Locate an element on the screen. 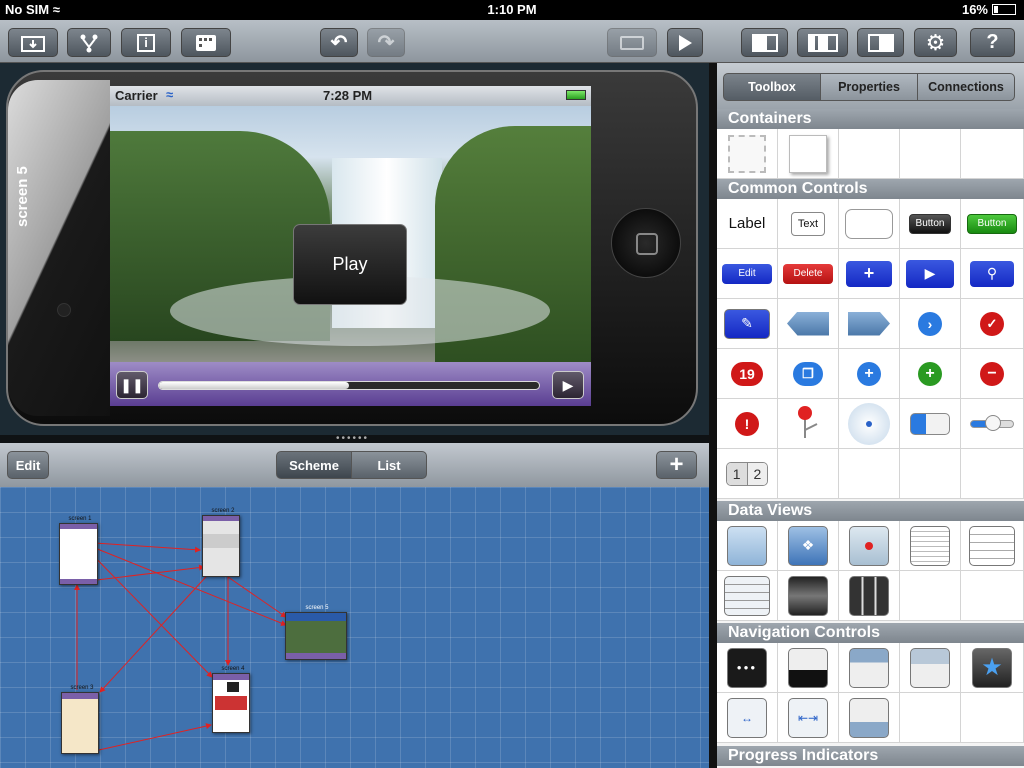 This screenshot has width=1024, height=768. help-icon: ? is located at coordinates (992, 42).